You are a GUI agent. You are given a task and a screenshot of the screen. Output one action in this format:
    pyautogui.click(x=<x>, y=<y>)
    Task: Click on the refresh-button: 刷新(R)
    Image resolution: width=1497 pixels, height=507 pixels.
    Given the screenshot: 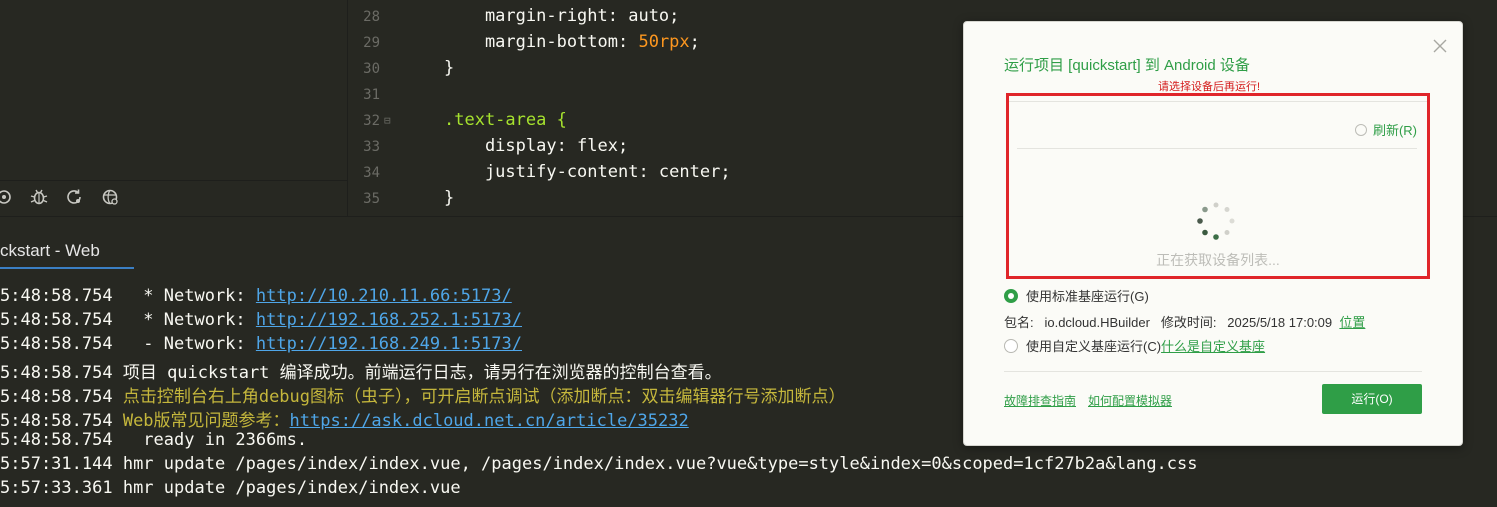 What is the action you would take?
    pyautogui.click(x=1385, y=129)
    